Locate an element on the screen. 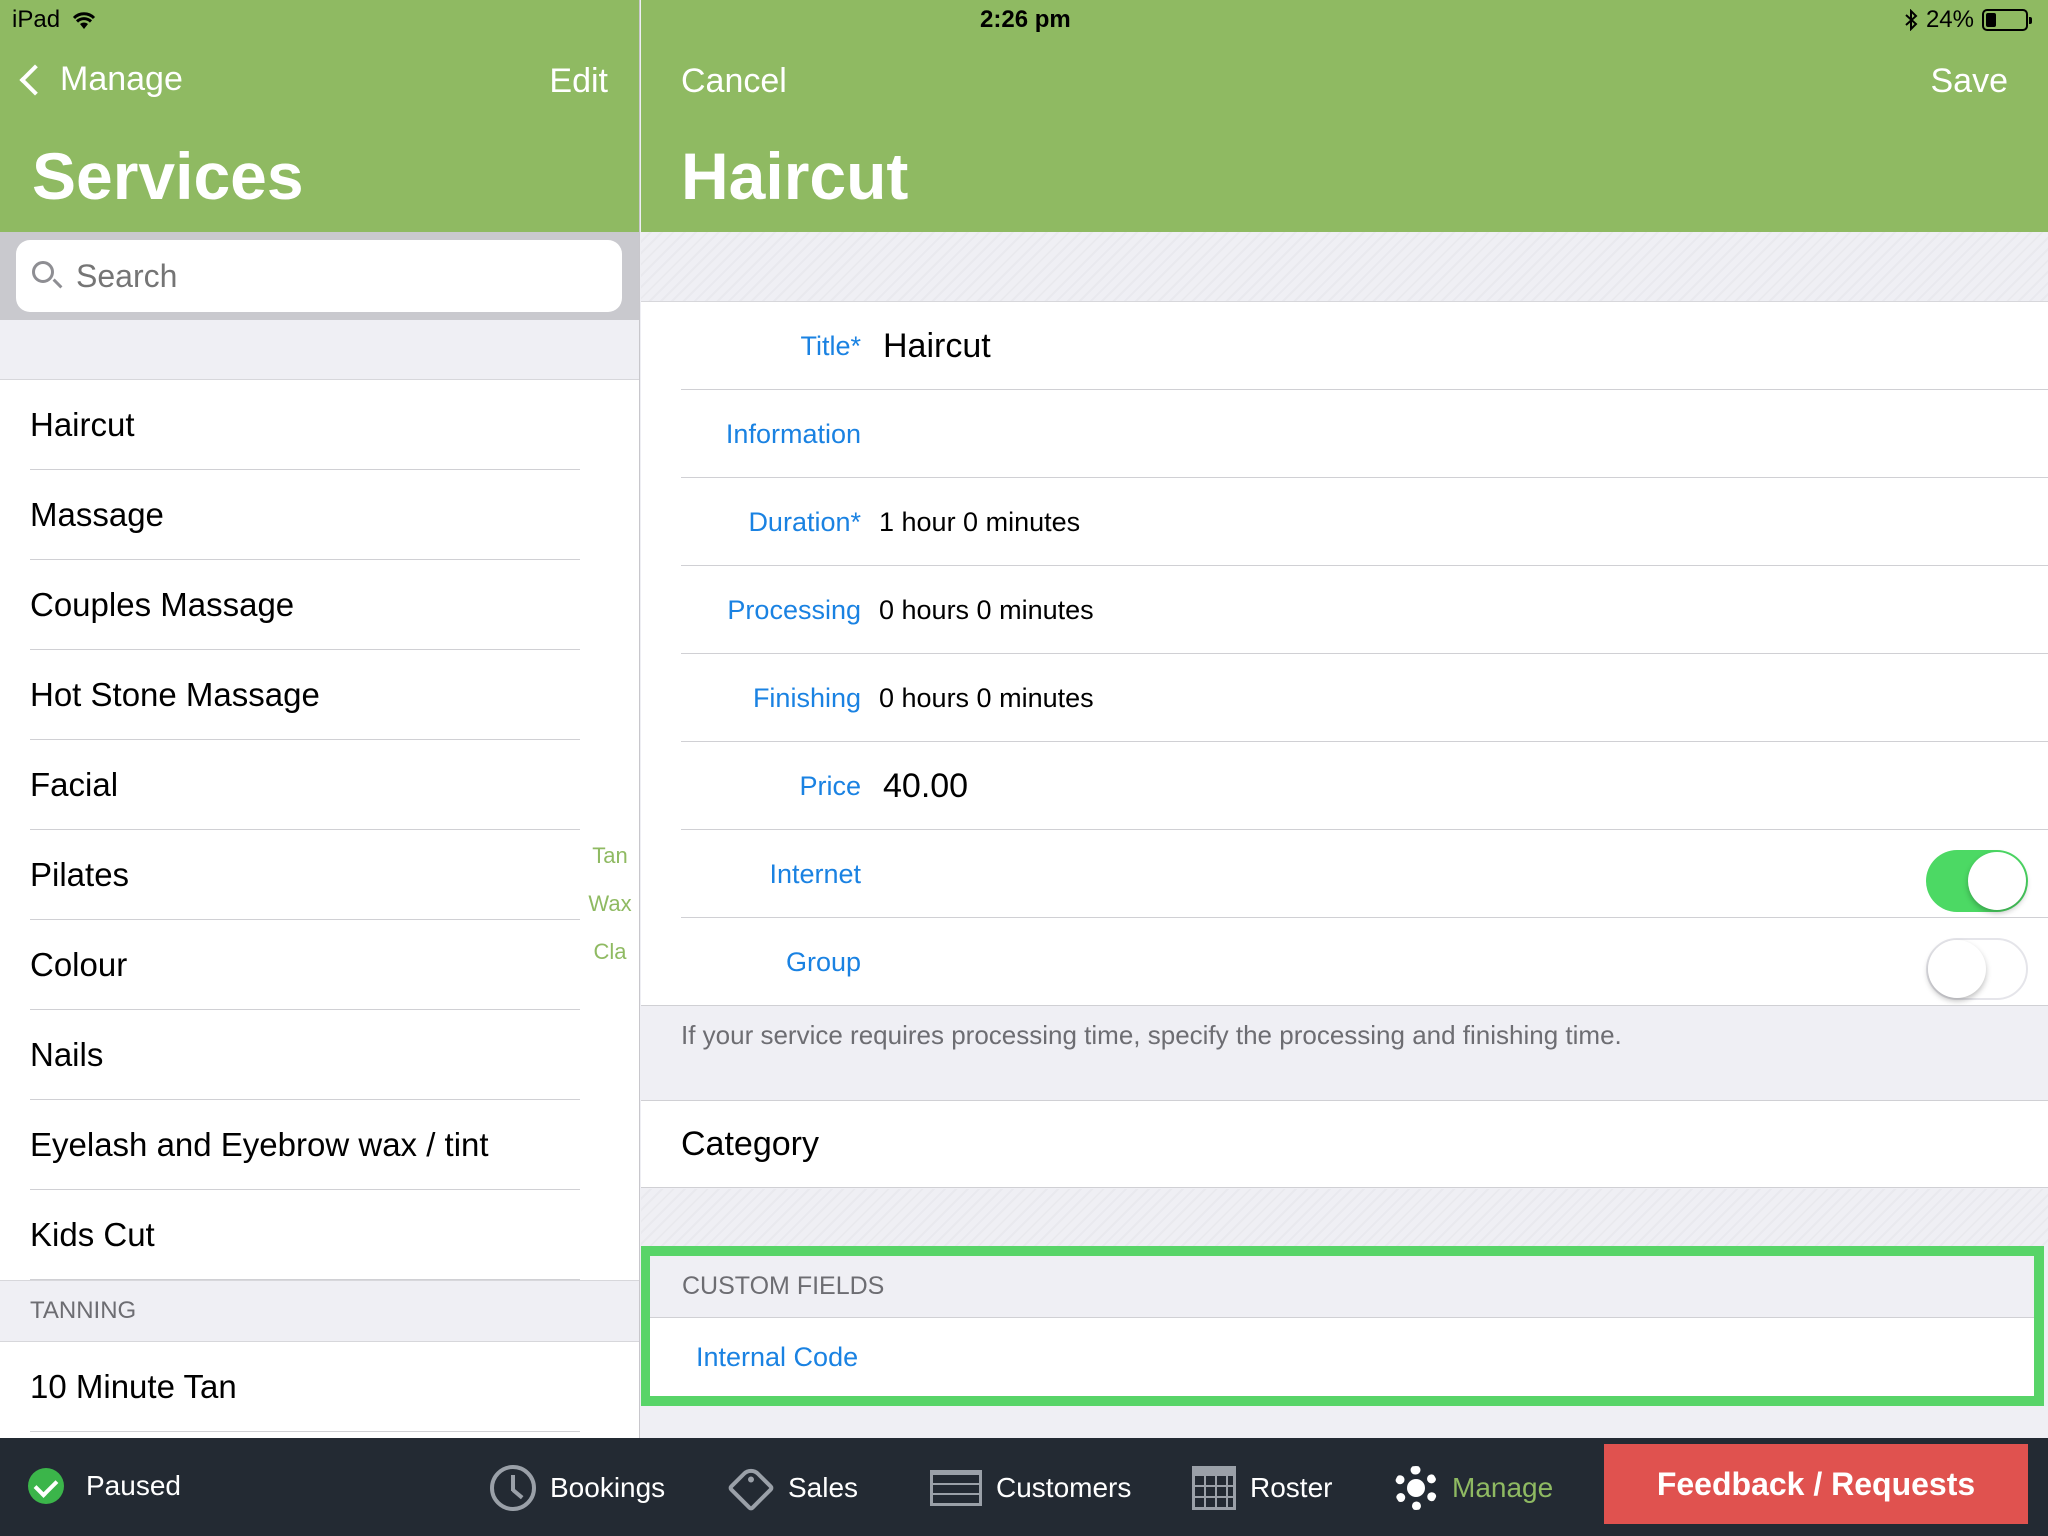 The height and width of the screenshot is (1536, 2048). search-field is located at coordinates (319, 276).